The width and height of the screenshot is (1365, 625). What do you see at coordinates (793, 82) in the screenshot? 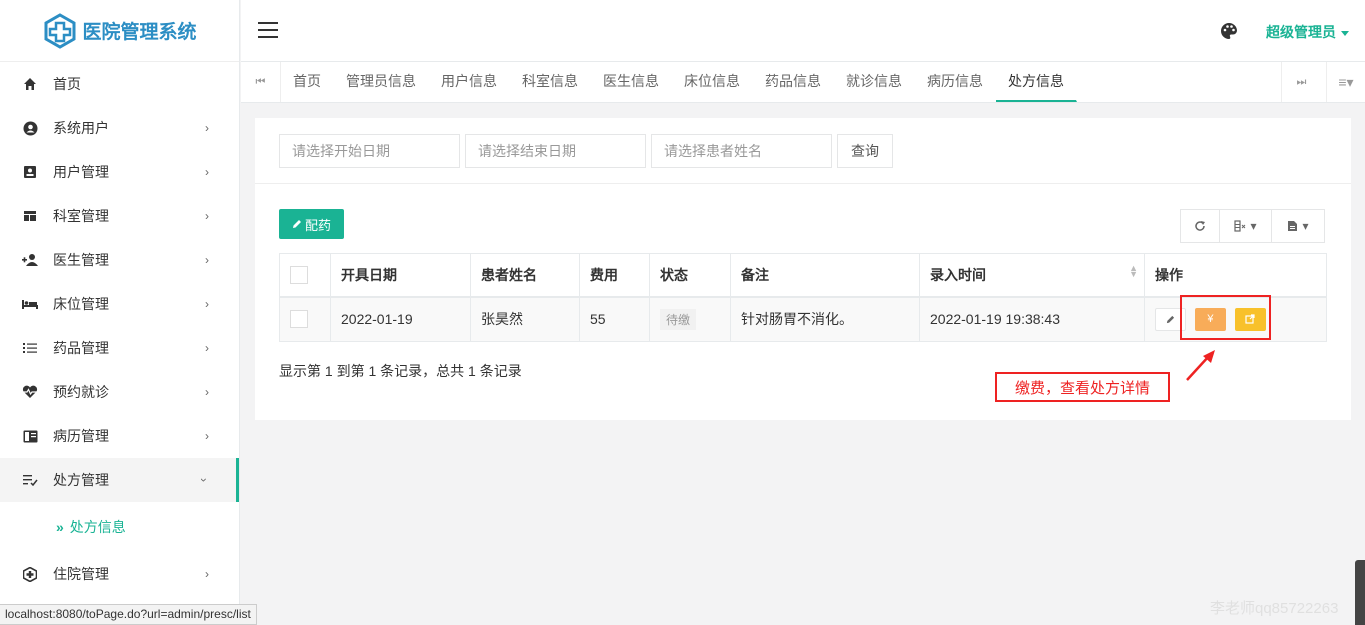
I see `tab-medicine-info: 药品信息` at bounding box center [793, 82].